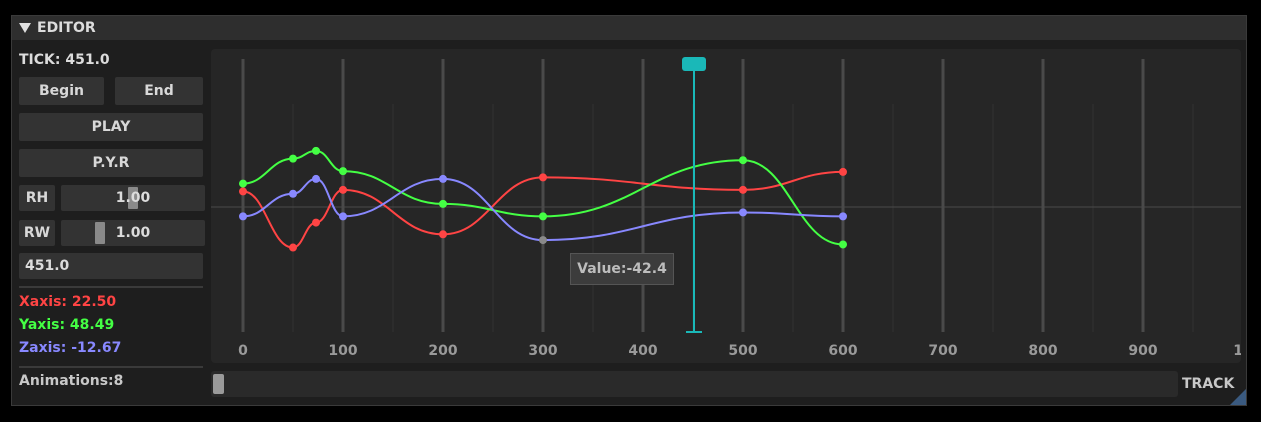 The height and width of the screenshot is (422, 1261). Describe the element at coordinates (442, 351) in the screenshot. I see `x-tick-label: 200` at that location.